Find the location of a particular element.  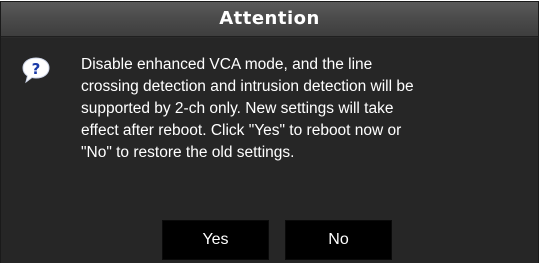

dialog-title-bar: Attention is located at coordinates (269, 19).